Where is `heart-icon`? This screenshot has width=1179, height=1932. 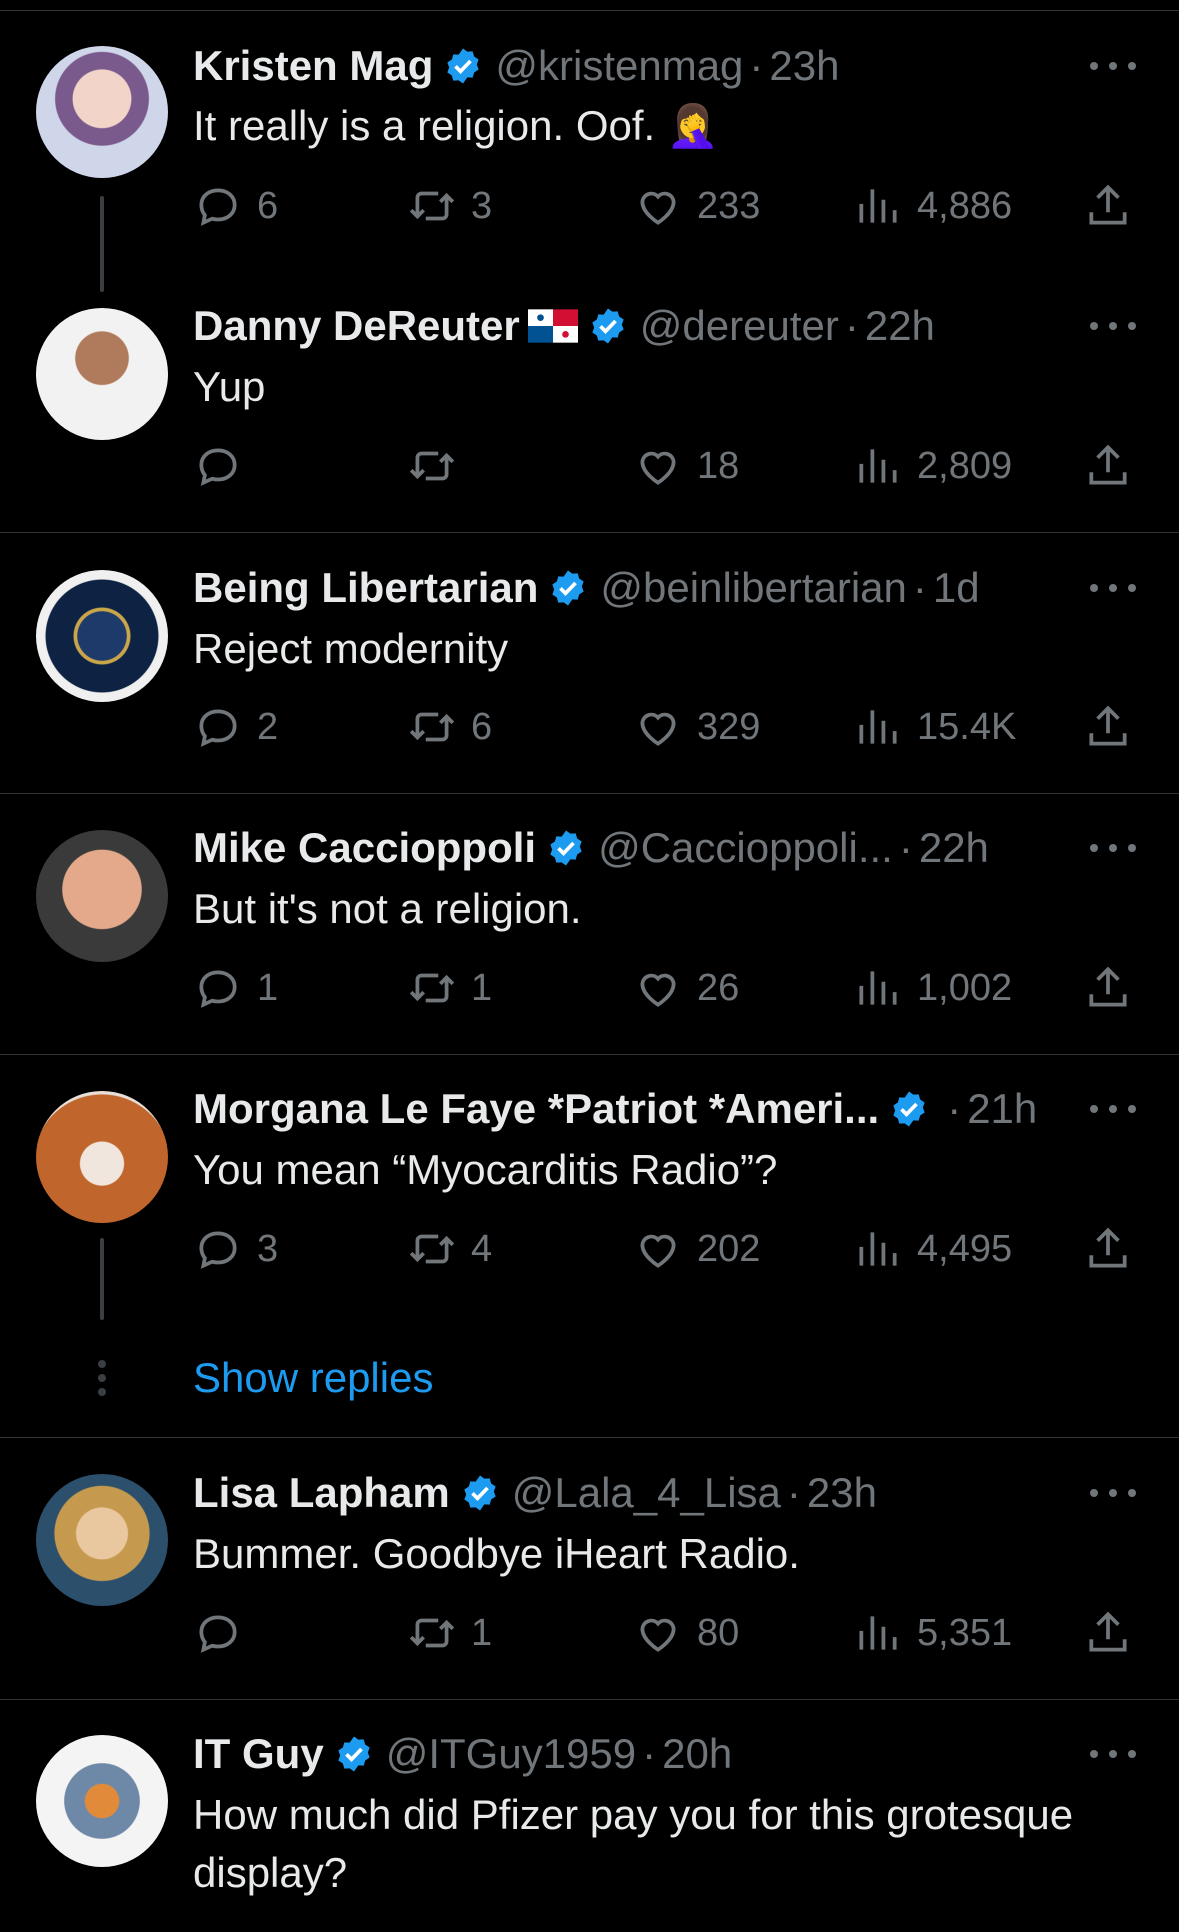
heart-icon is located at coordinates (658, 1251).